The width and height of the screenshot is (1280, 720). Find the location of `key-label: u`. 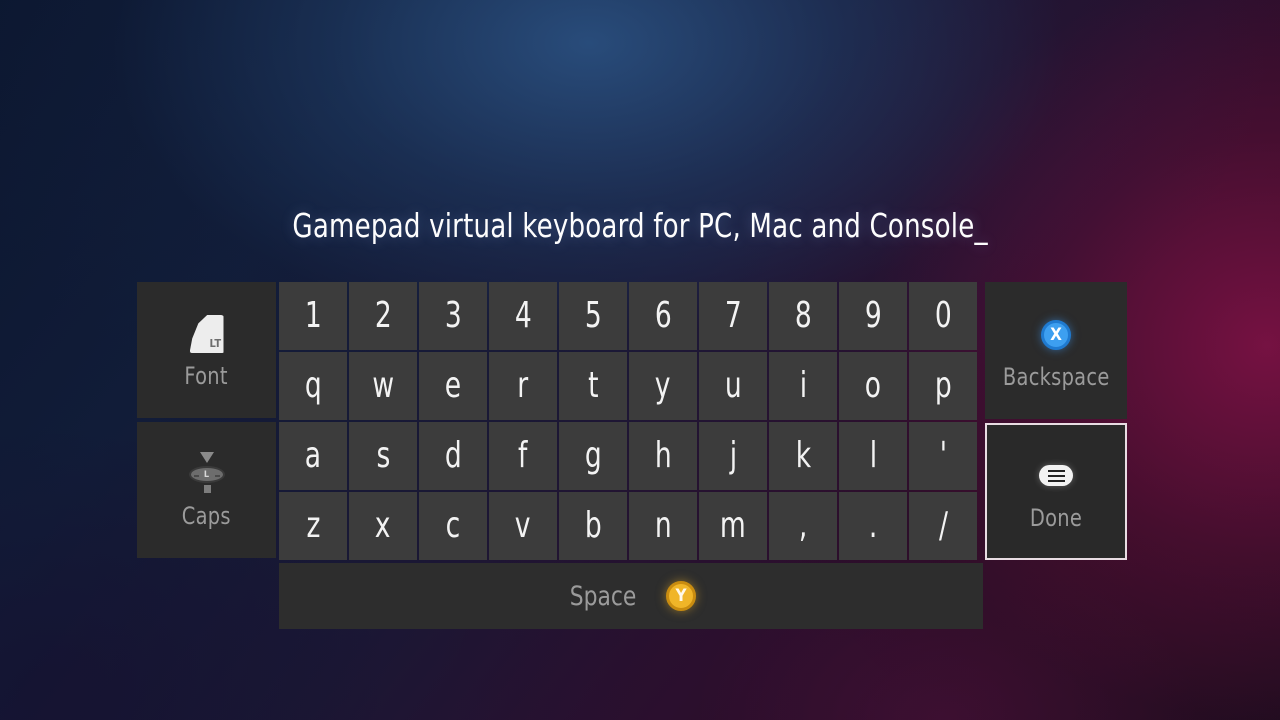

key-label: u is located at coordinates (733, 385).